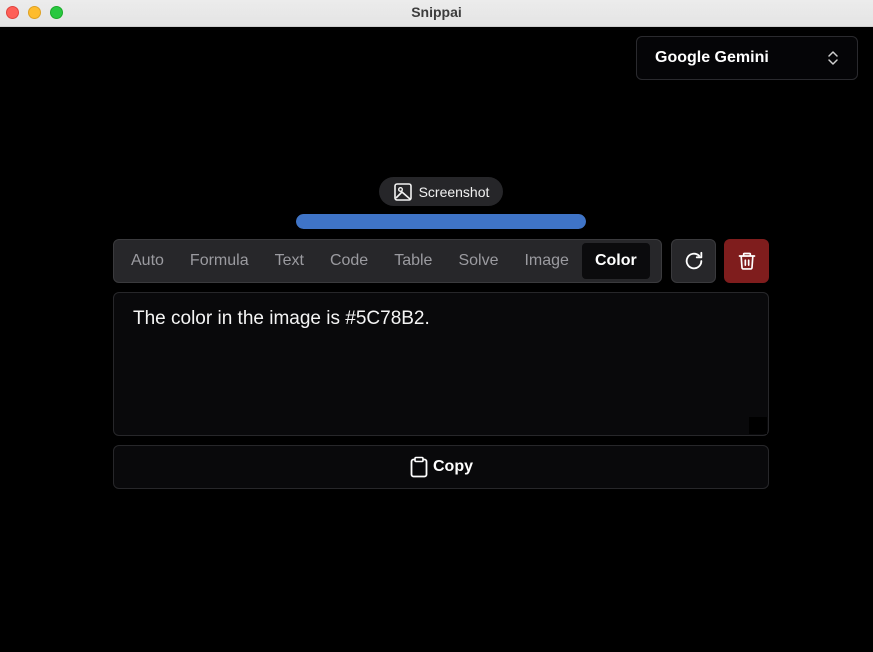 The height and width of the screenshot is (652, 873). I want to click on delete-button, so click(746, 261).